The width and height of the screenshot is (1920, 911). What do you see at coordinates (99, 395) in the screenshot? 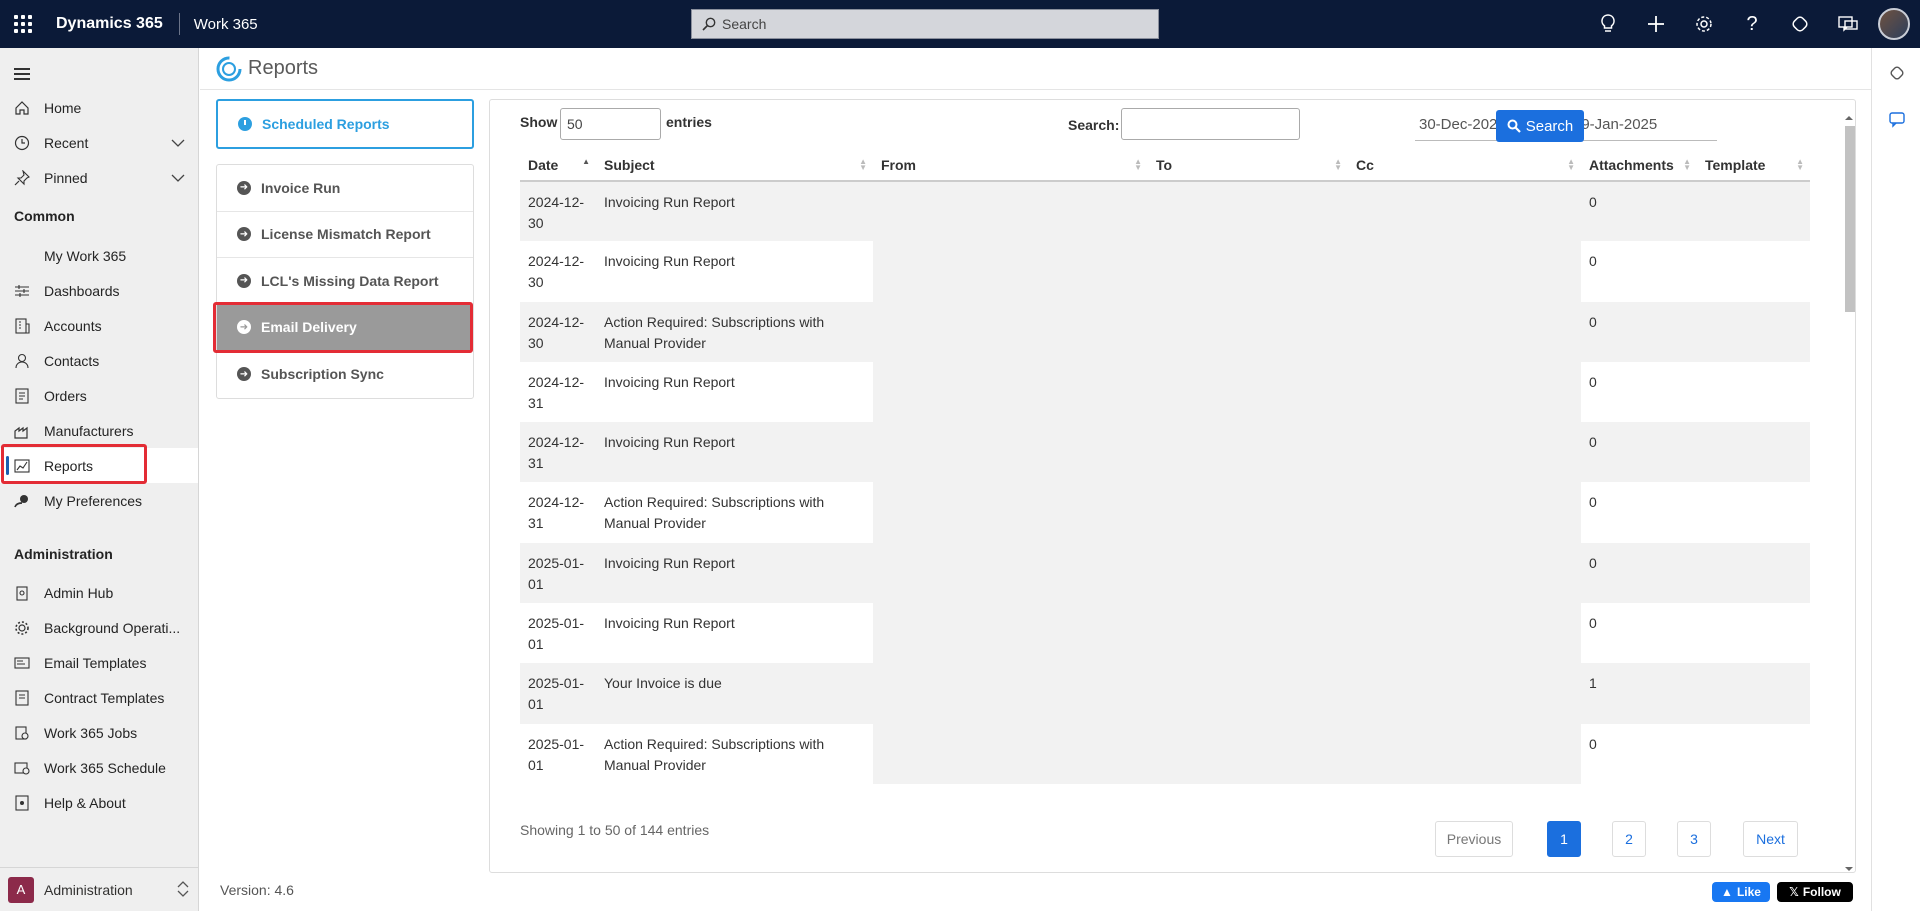
I see `nav-item-orders: Orders` at bounding box center [99, 395].